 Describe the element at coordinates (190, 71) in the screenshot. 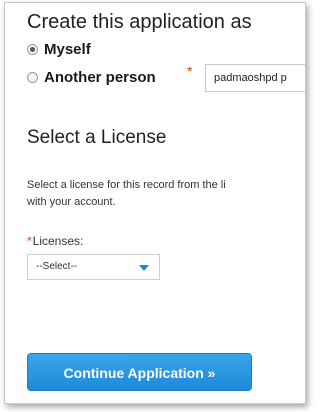

I see `required-marker-another-person: *` at that location.